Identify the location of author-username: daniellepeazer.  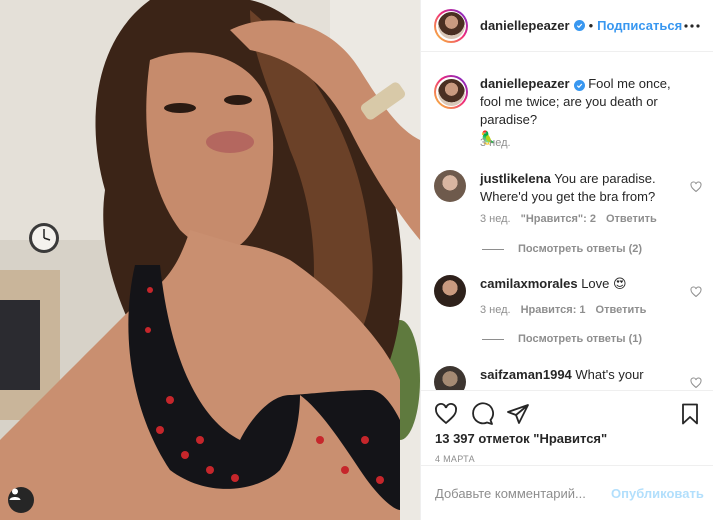
(525, 25).